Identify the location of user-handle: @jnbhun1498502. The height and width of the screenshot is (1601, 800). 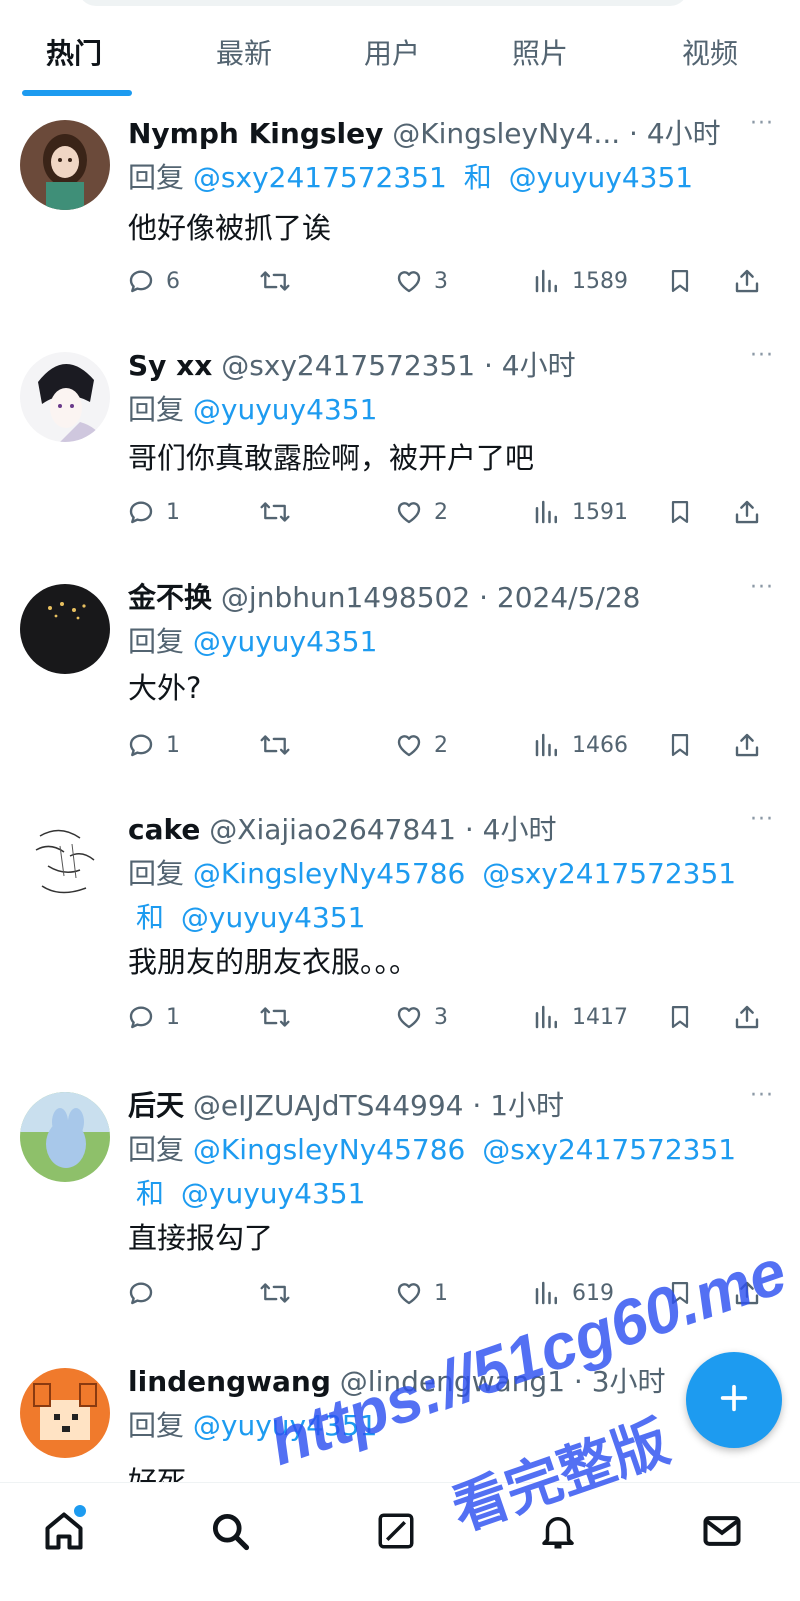
(345, 597).